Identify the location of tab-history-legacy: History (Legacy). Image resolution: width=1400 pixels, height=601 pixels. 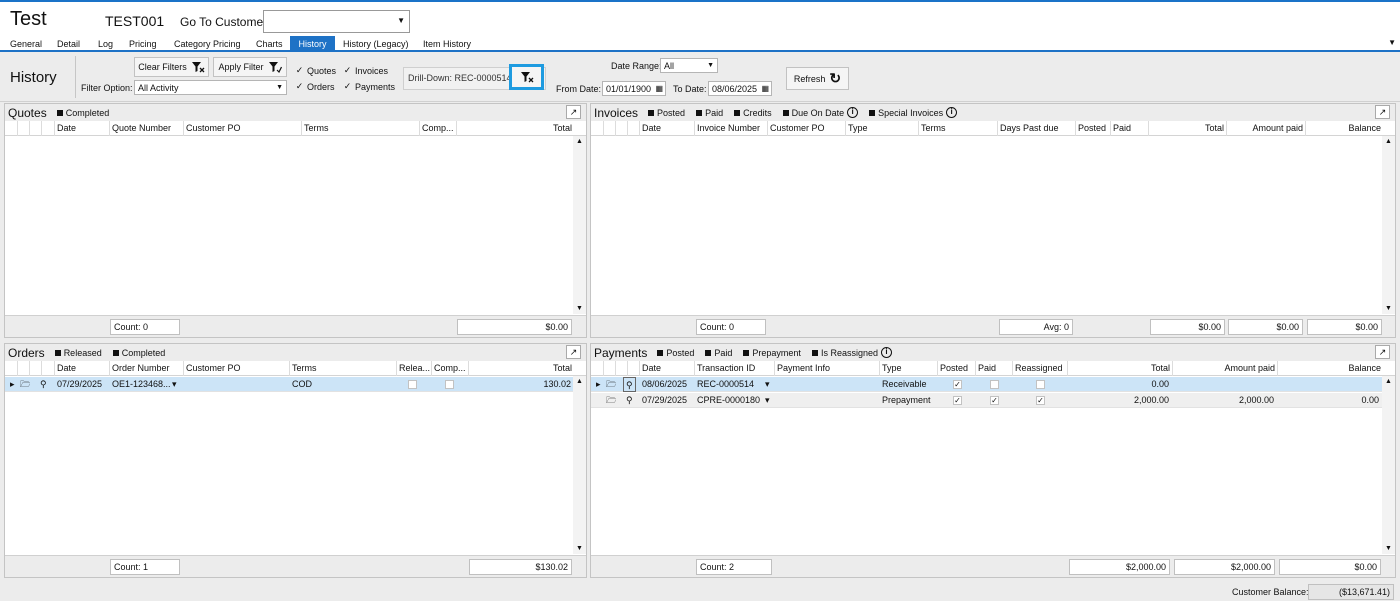
(376, 44).